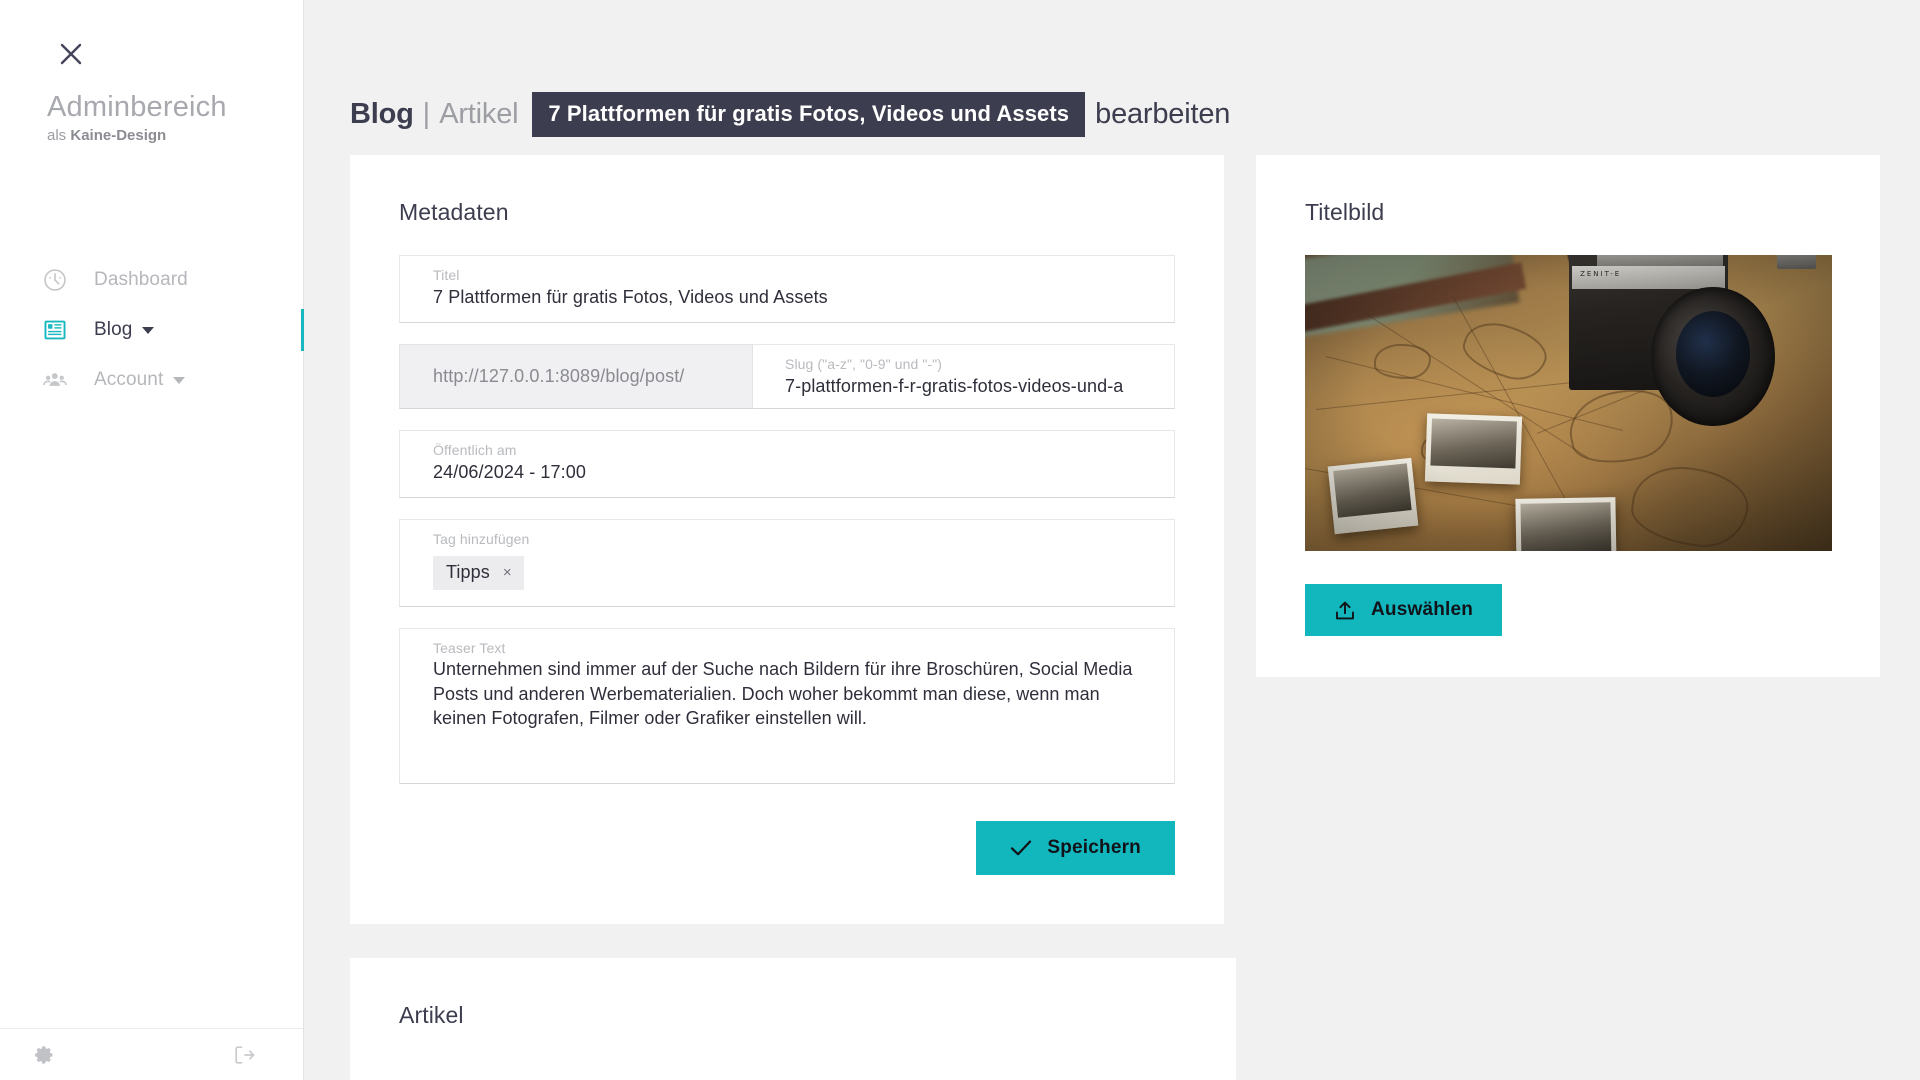  What do you see at coordinates (59, 330) in the screenshot?
I see `newspaper-icon` at bounding box center [59, 330].